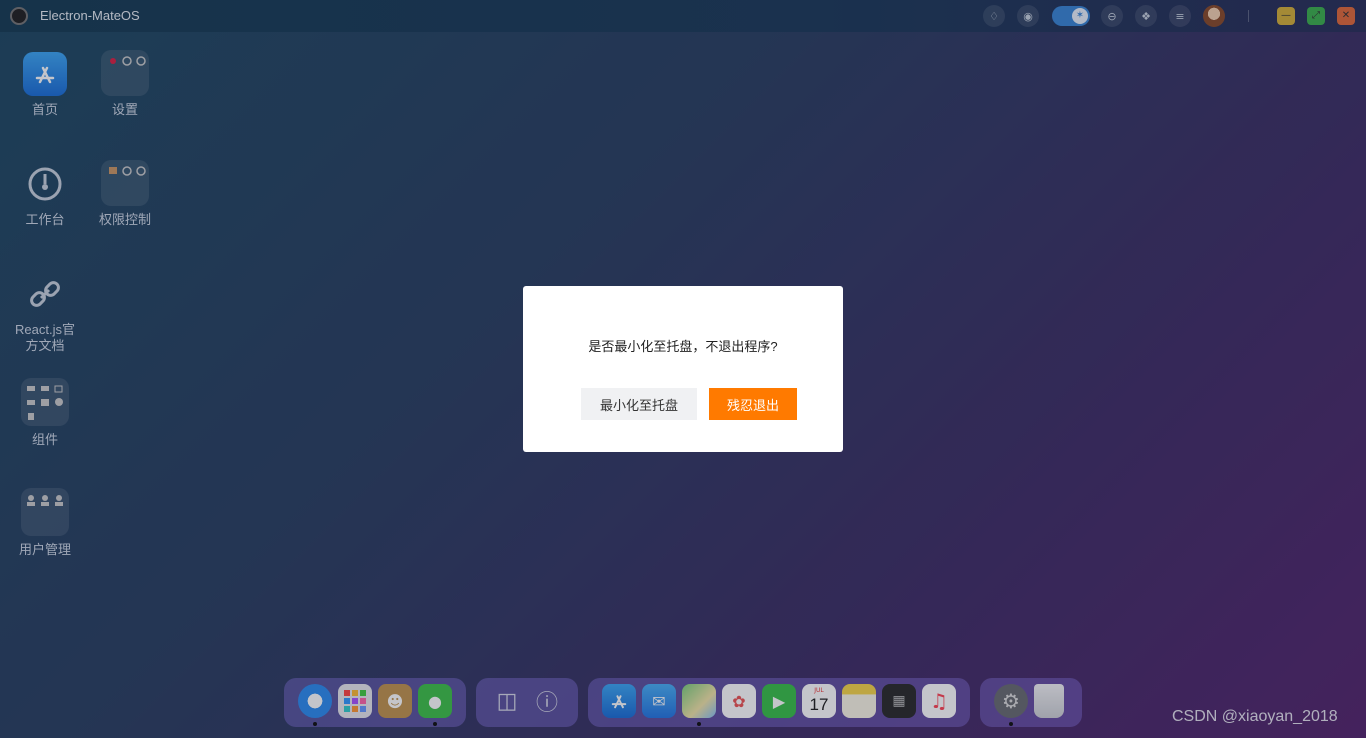 This screenshot has width=1366, height=738. I want to click on dialog-message: 是否最小化至托盘，不退出程序?, so click(683, 346).